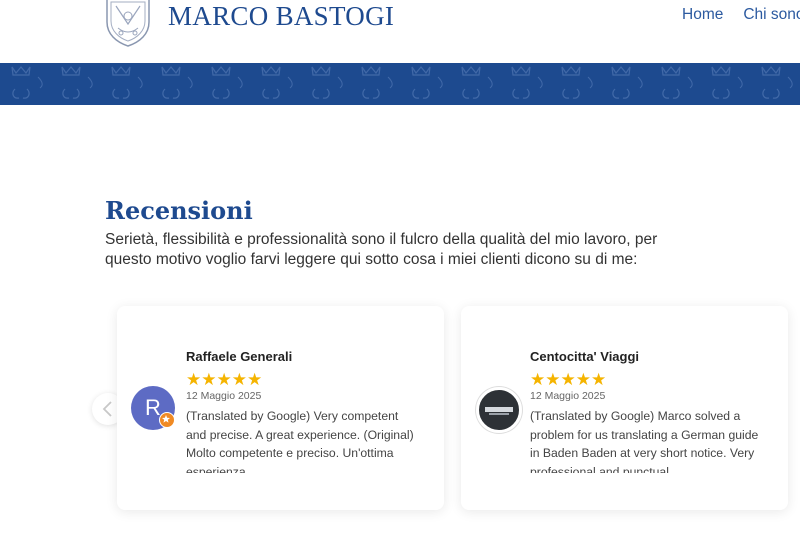  Describe the element at coordinates (281, 16) in the screenshot. I see `brand-name: MARCO BASTOGI` at that location.